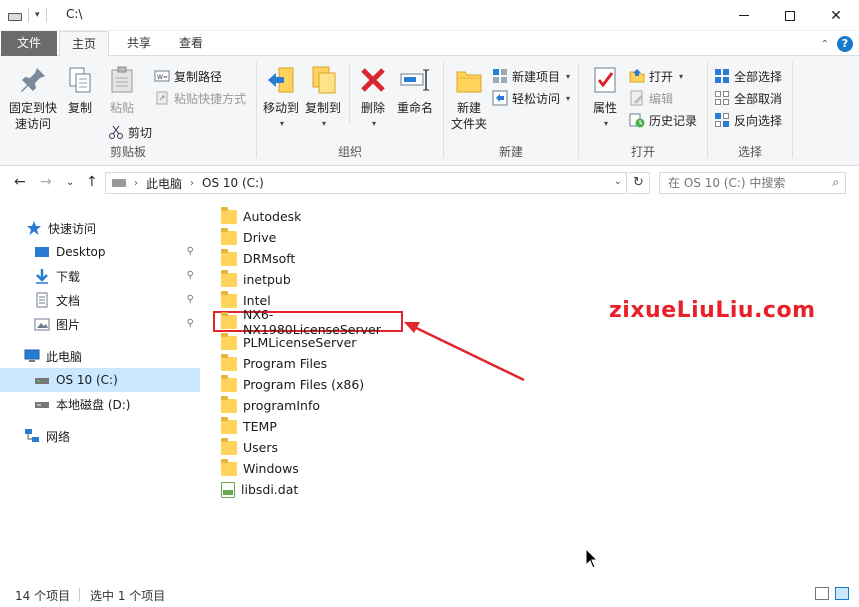  I want to click on new-item-button: 新建项目 ▾, so click(531, 76).